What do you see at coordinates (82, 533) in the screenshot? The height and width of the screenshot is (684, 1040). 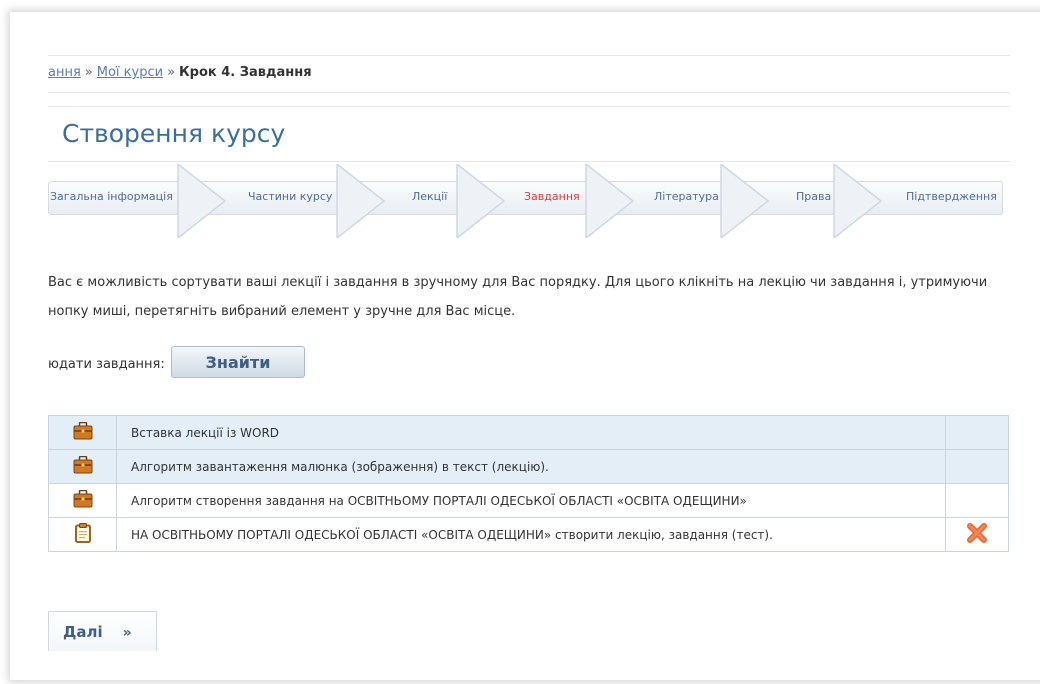 I see `clipboard-icon` at bounding box center [82, 533].